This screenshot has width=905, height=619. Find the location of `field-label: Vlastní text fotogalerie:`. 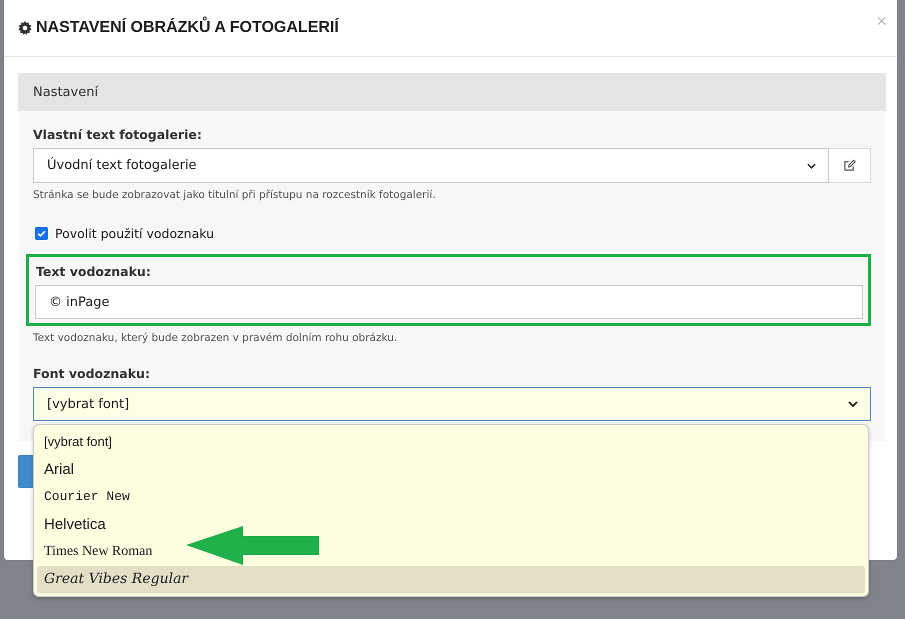

field-label: Vlastní text fotogalerie: is located at coordinates (118, 134).